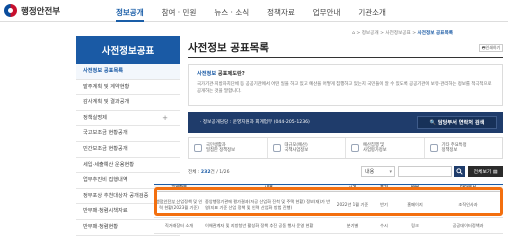 The height and width of the screenshot is (240, 508). I want to click on cell-content: 이해관계자 및 지방청년 활성화 정책 추진 공동 행사 운영 현황, so click(259, 225).